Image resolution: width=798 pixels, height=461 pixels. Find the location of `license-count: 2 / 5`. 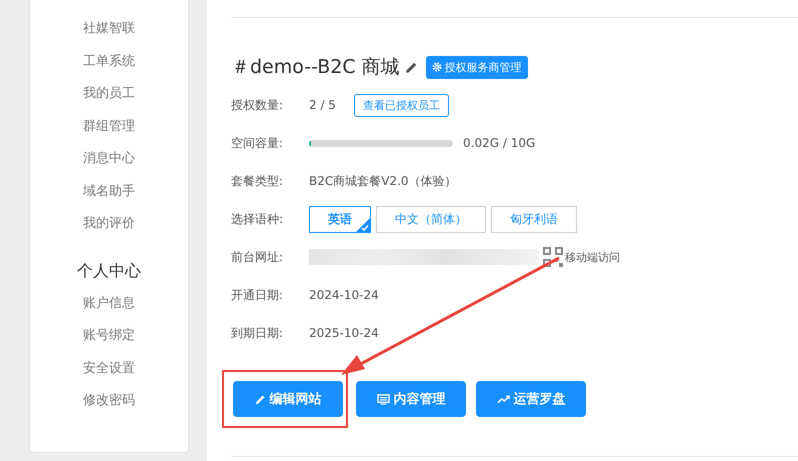

license-count: 2 / 5 is located at coordinates (322, 105).